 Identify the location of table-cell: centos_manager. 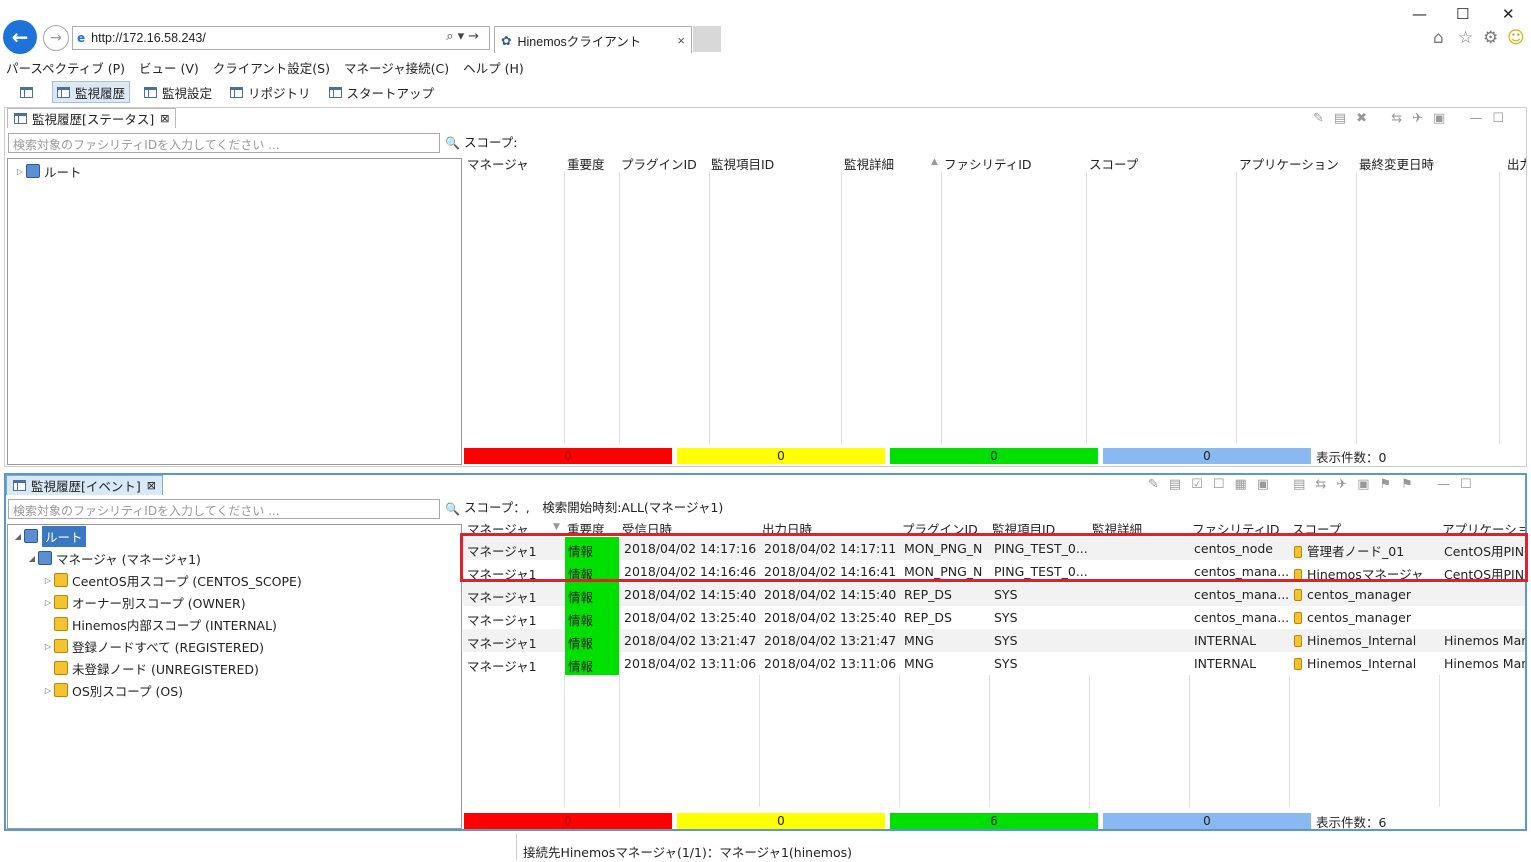
(1366, 594).